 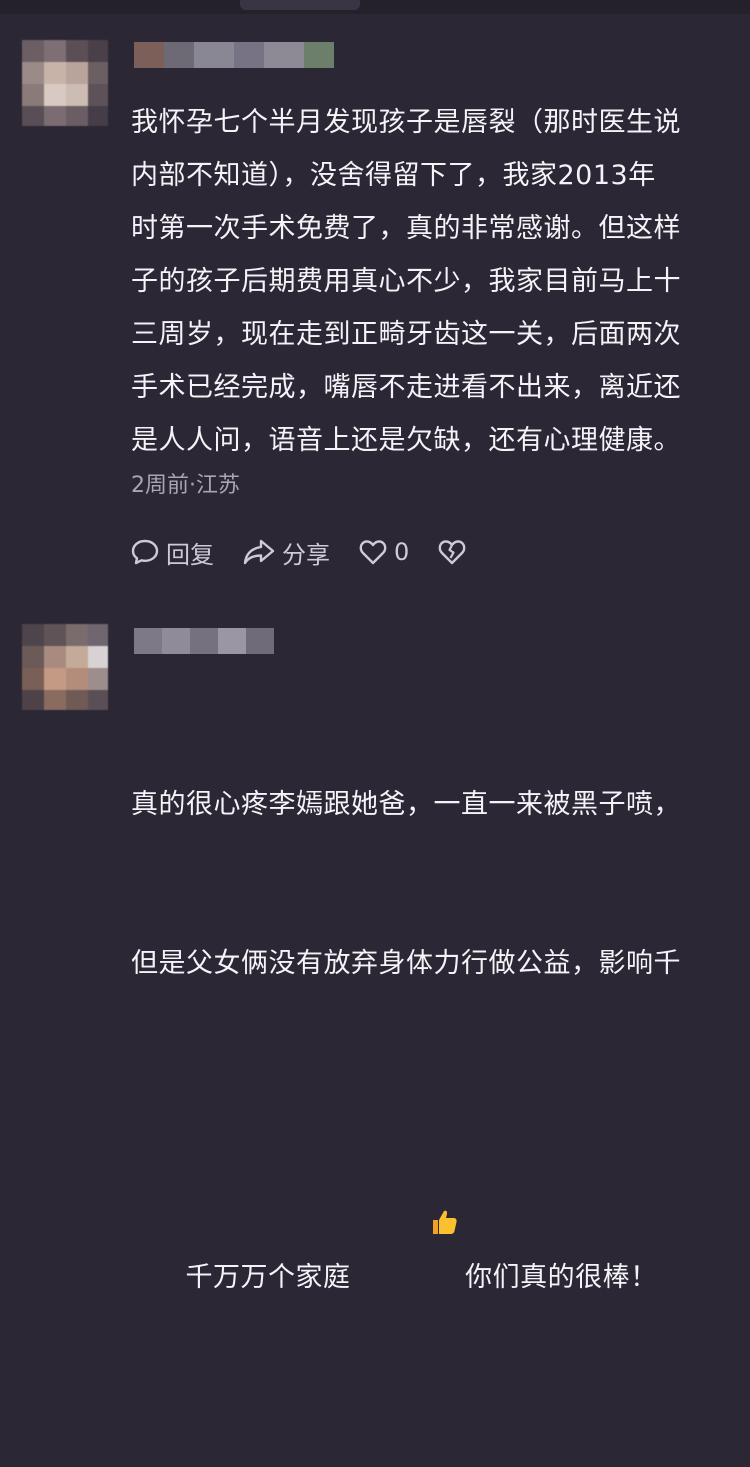 What do you see at coordinates (402, 552) in the screenshot?
I see `like-count: 0` at bounding box center [402, 552].